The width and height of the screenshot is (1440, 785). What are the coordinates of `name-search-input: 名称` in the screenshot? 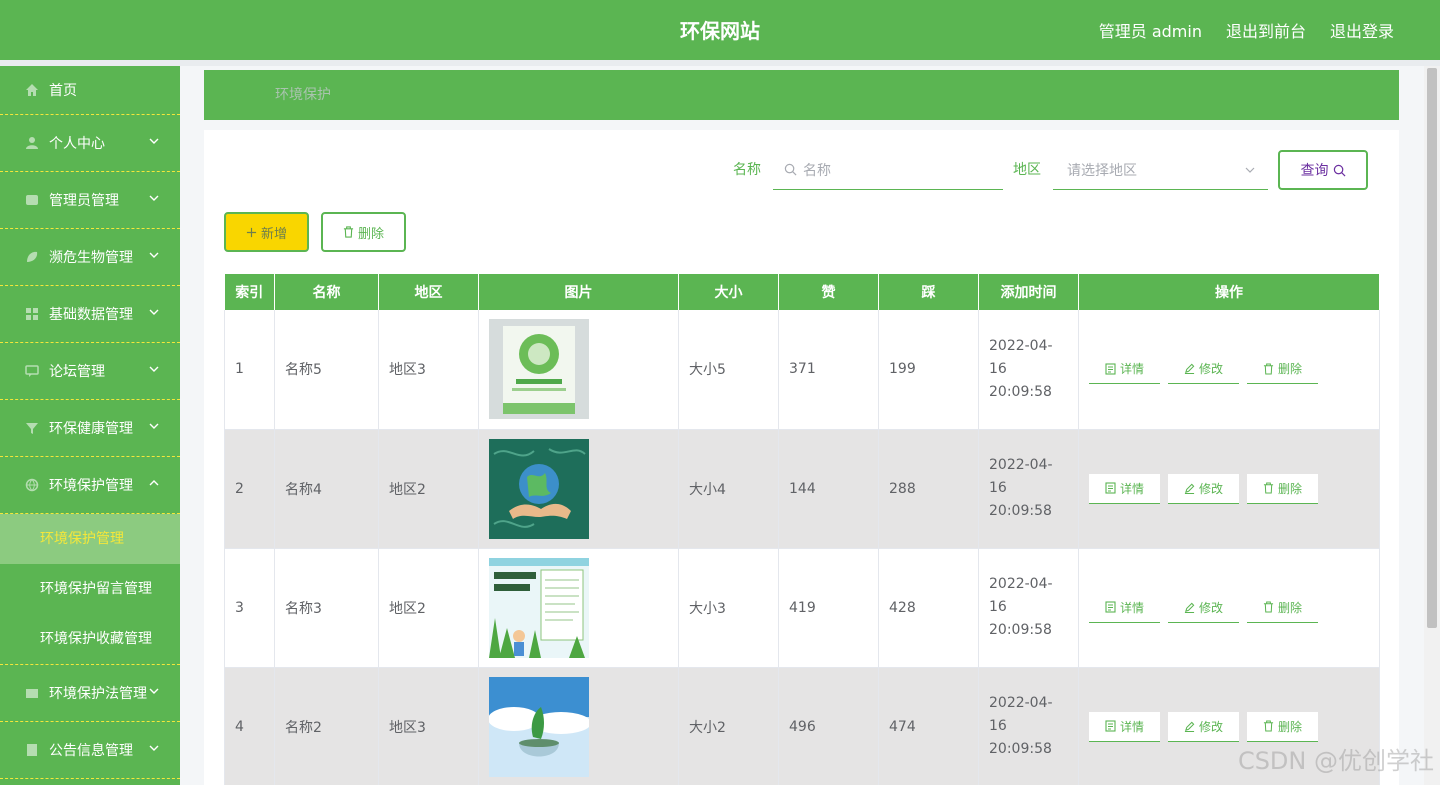 It's located at (888, 170).